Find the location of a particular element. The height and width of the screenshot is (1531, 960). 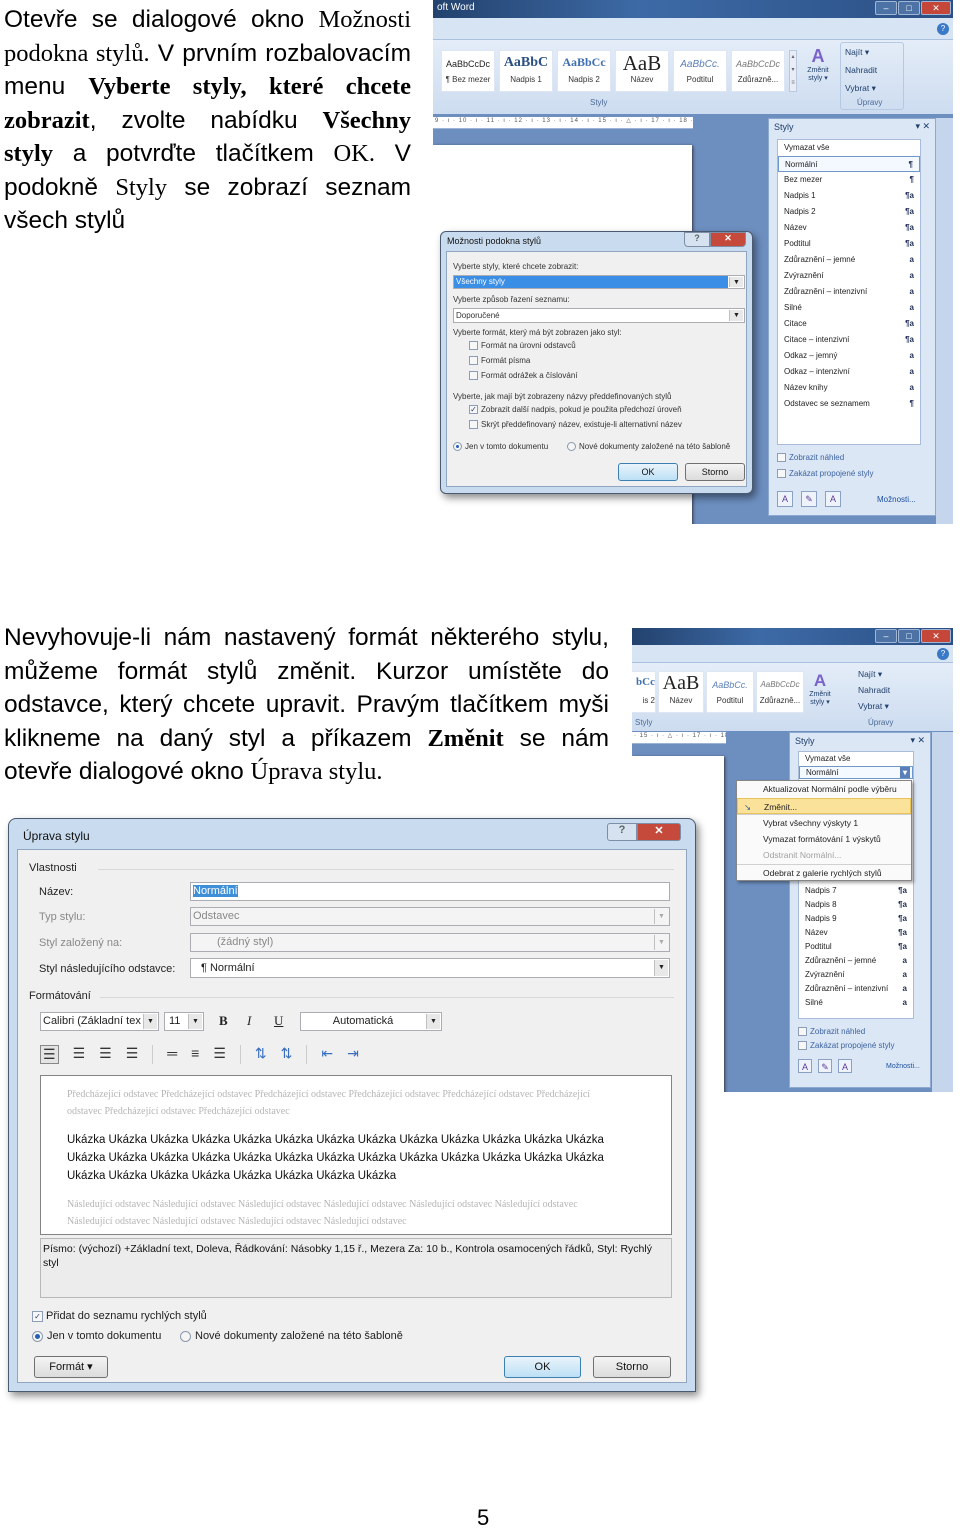

style-item-clear: Vymazat vše is located at coordinates (856, 759).